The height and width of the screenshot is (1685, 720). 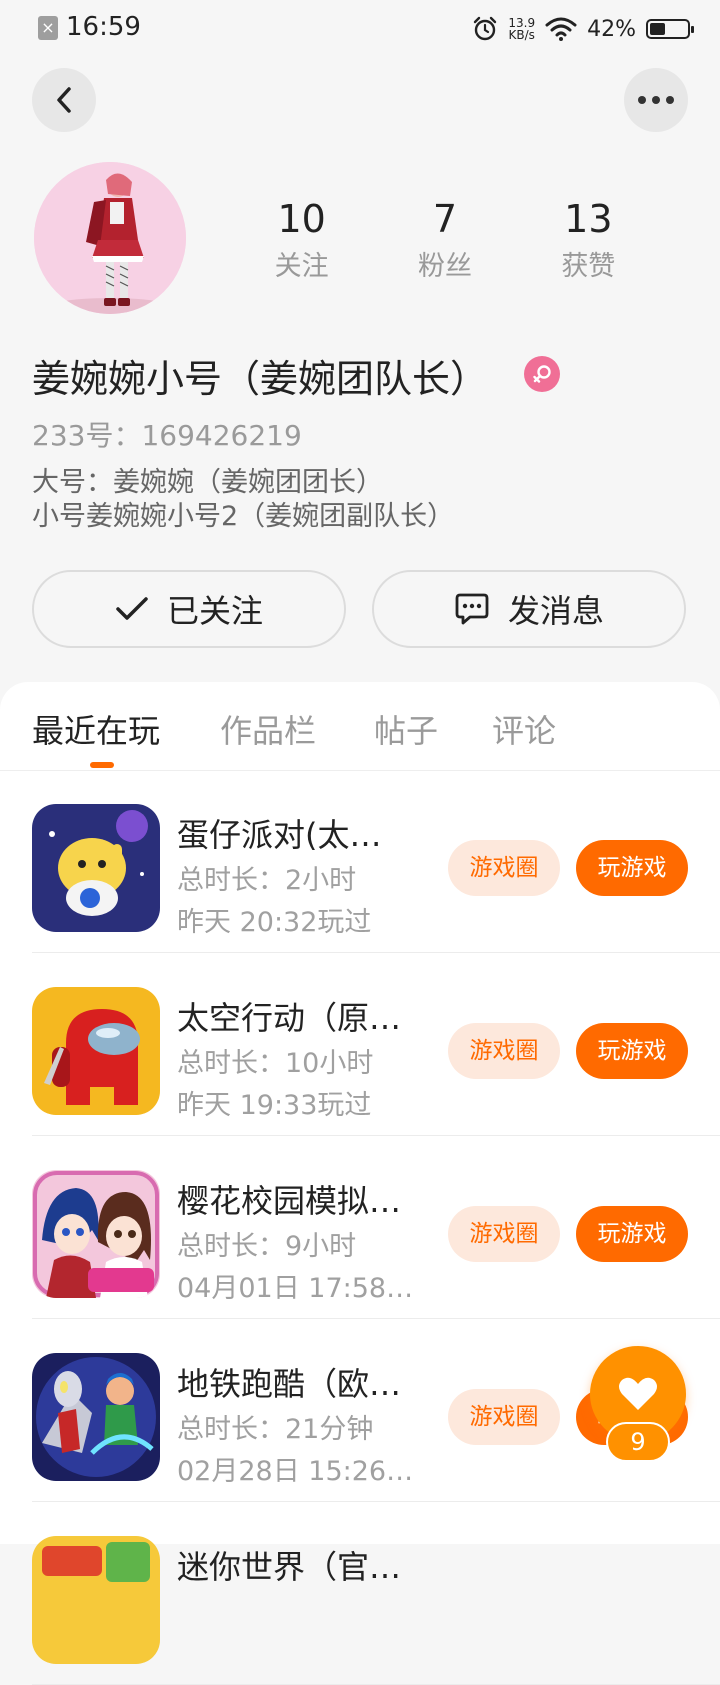 What do you see at coordinates (301, 219) in the screenshot?
I see `stat-value: 10` at bounding box center [301, 219].